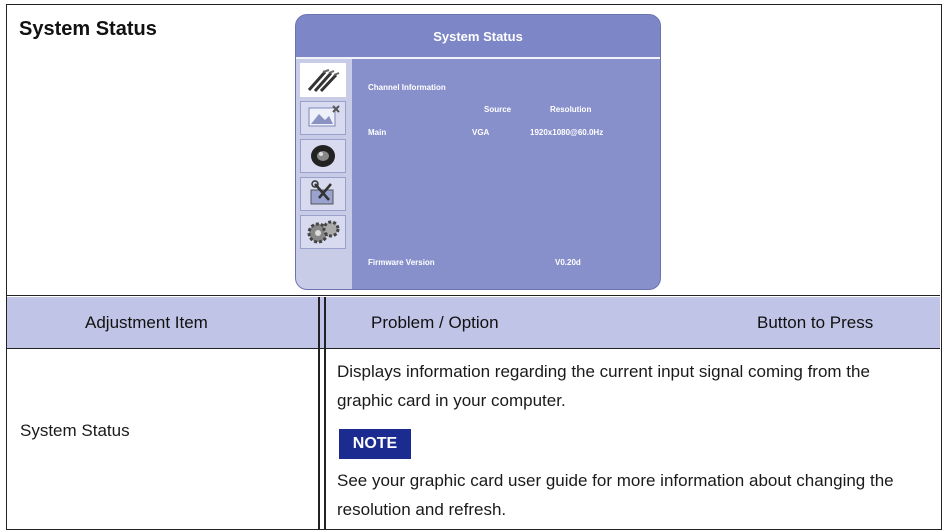 This screenshot has height=532, width=948. I want to click on header-adjustment-item: Adjustment Item, so click(146, 322).